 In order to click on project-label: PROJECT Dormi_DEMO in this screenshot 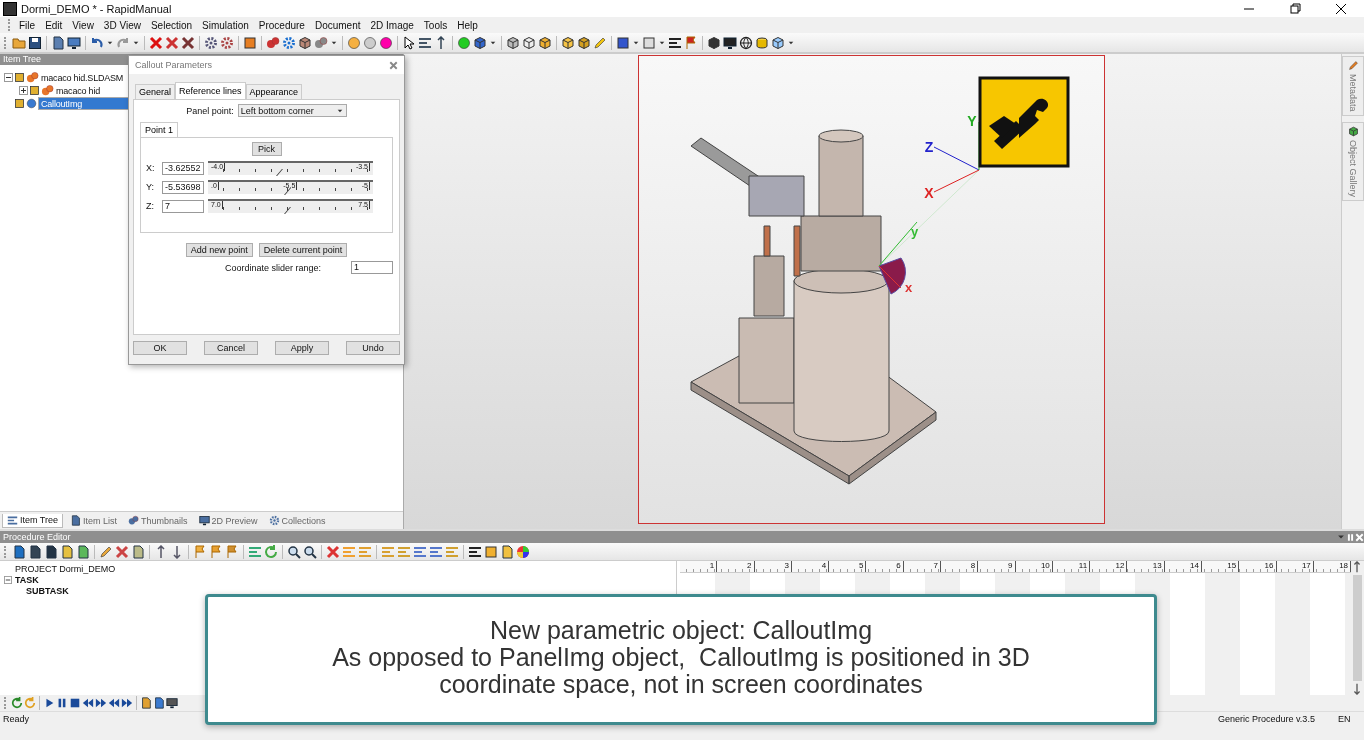, I will do `click(65, 568)`.